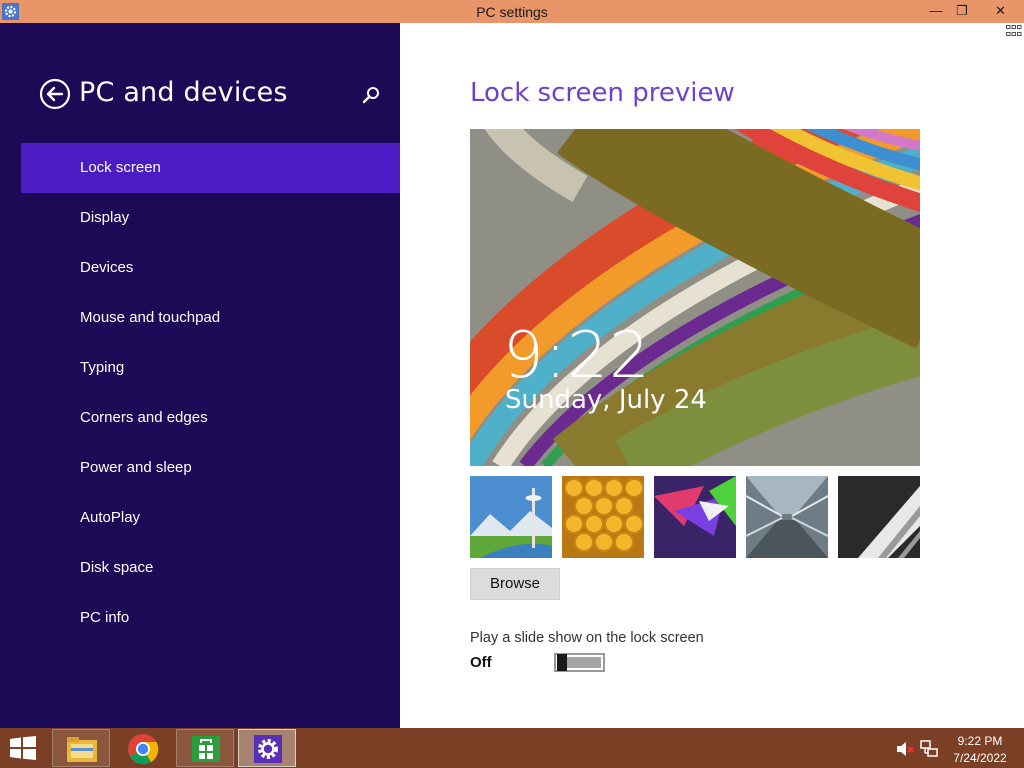  Describe the element at coordinates (210, 568) in the screenshot. I see `sidebar-item-disk-space: Disk space` at that location.